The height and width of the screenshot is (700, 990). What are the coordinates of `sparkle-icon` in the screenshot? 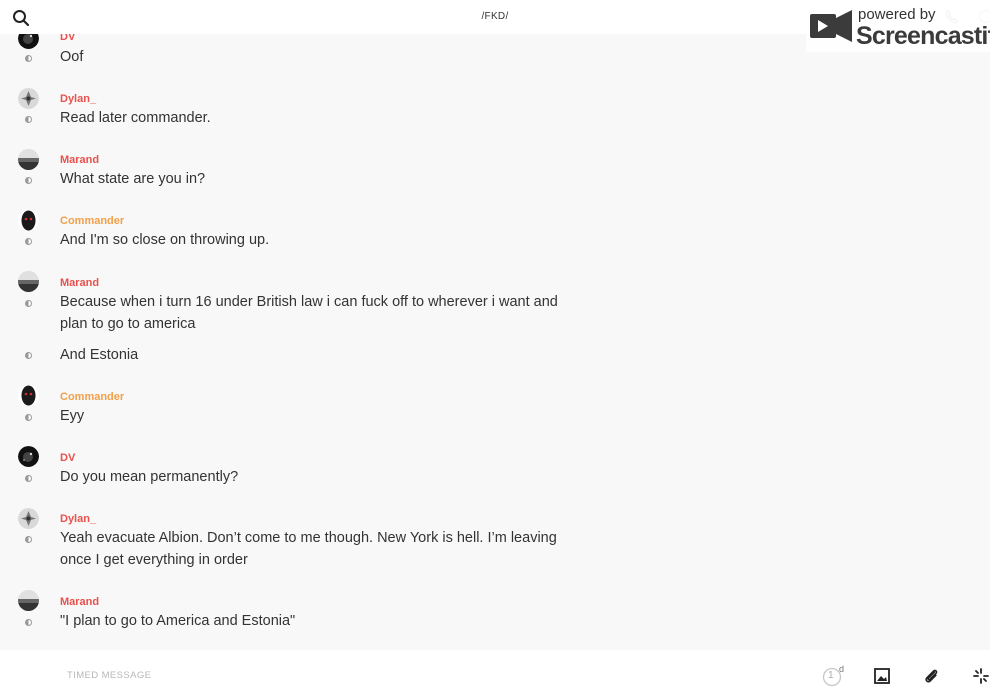 It's located at (981, 676).